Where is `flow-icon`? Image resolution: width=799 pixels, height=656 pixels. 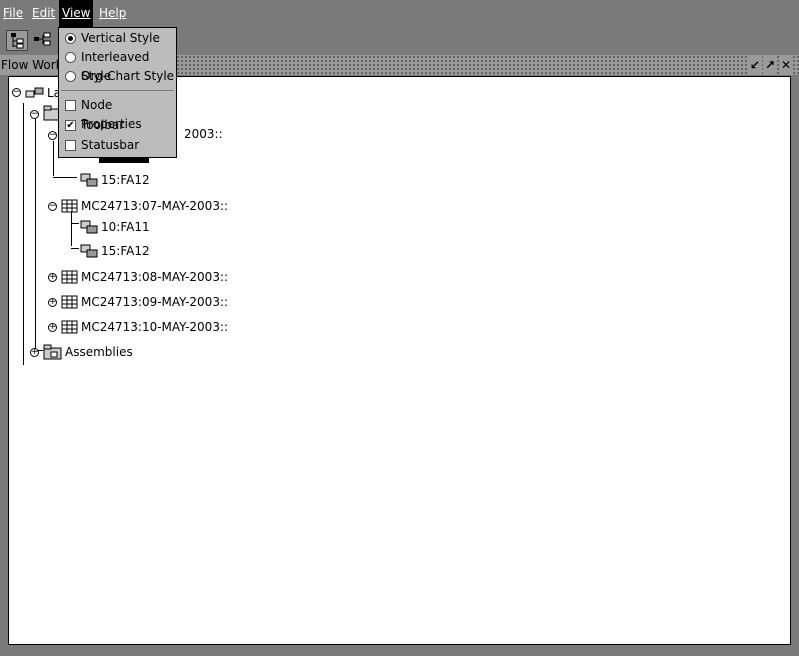
flow-icon is located at coordinates (34, 92).